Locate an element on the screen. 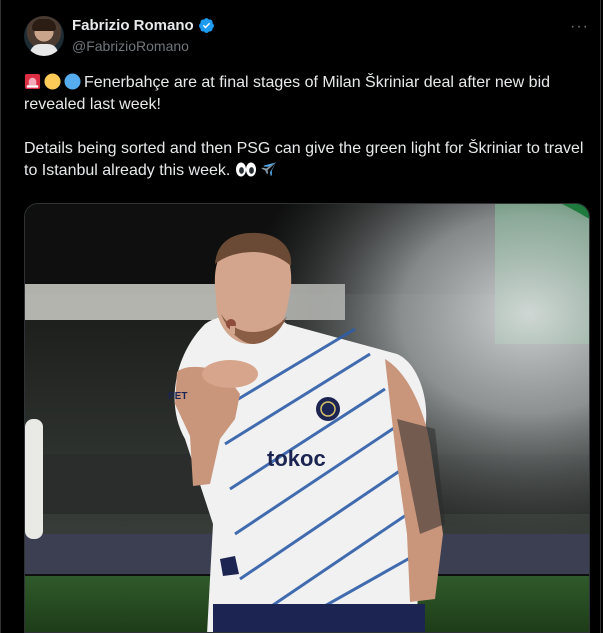  rotating-light-emoji is located at coordinates (32, 81).